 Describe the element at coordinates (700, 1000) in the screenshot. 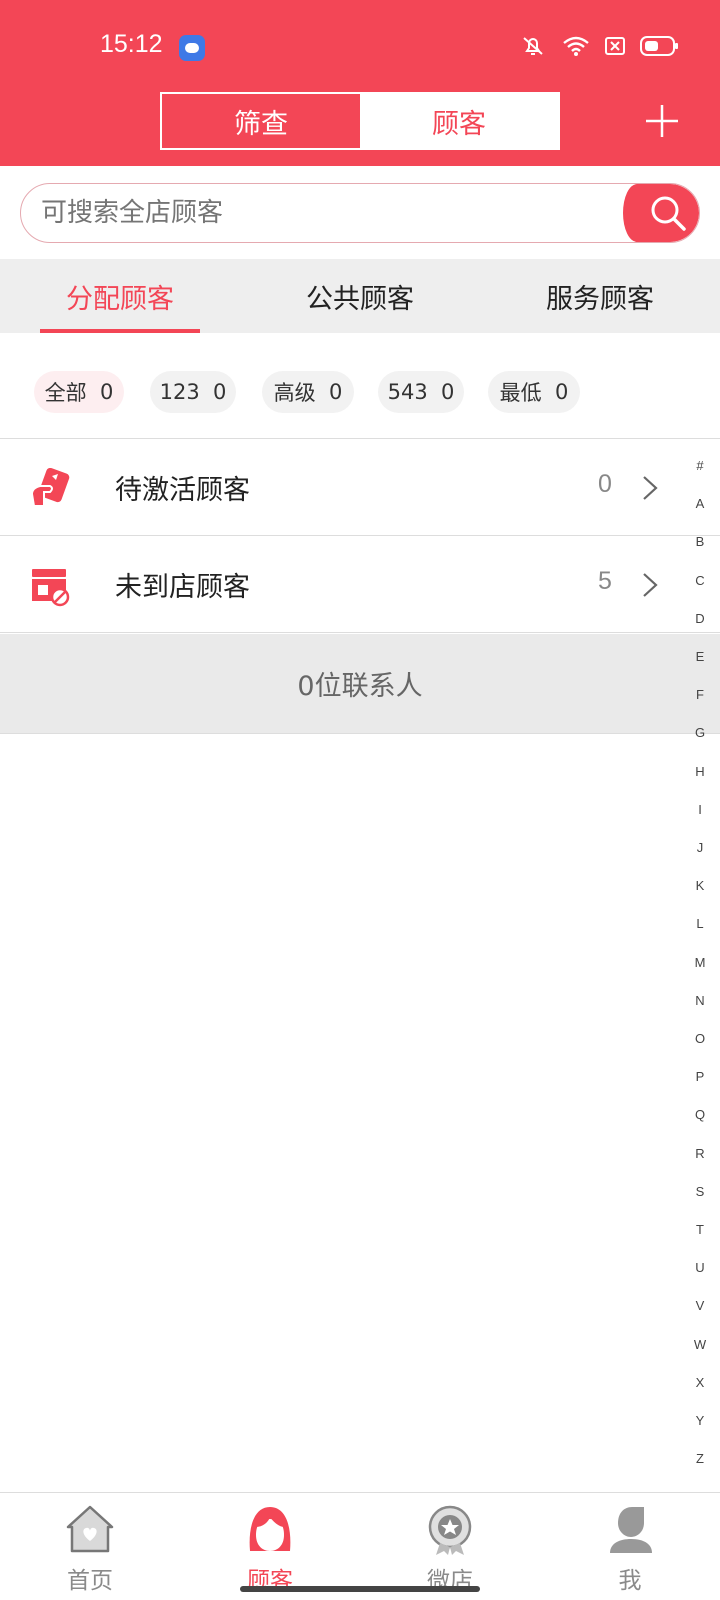

I see `alpha-index-letter: N` at that location.